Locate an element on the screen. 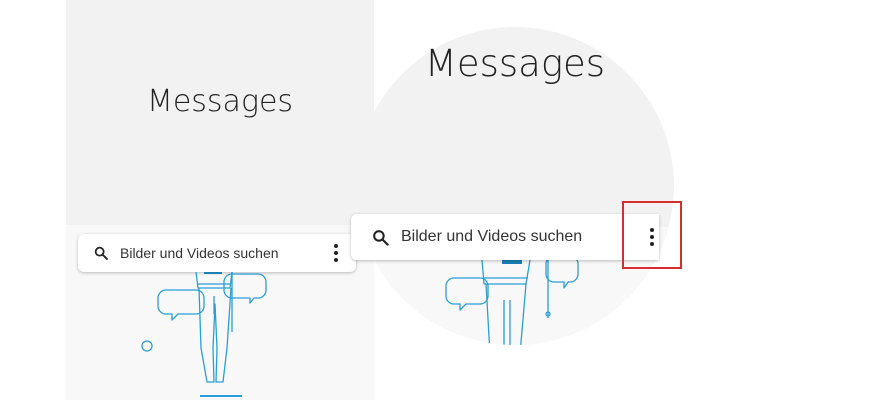  page-title: Messages is located at coordinates (220, 101).